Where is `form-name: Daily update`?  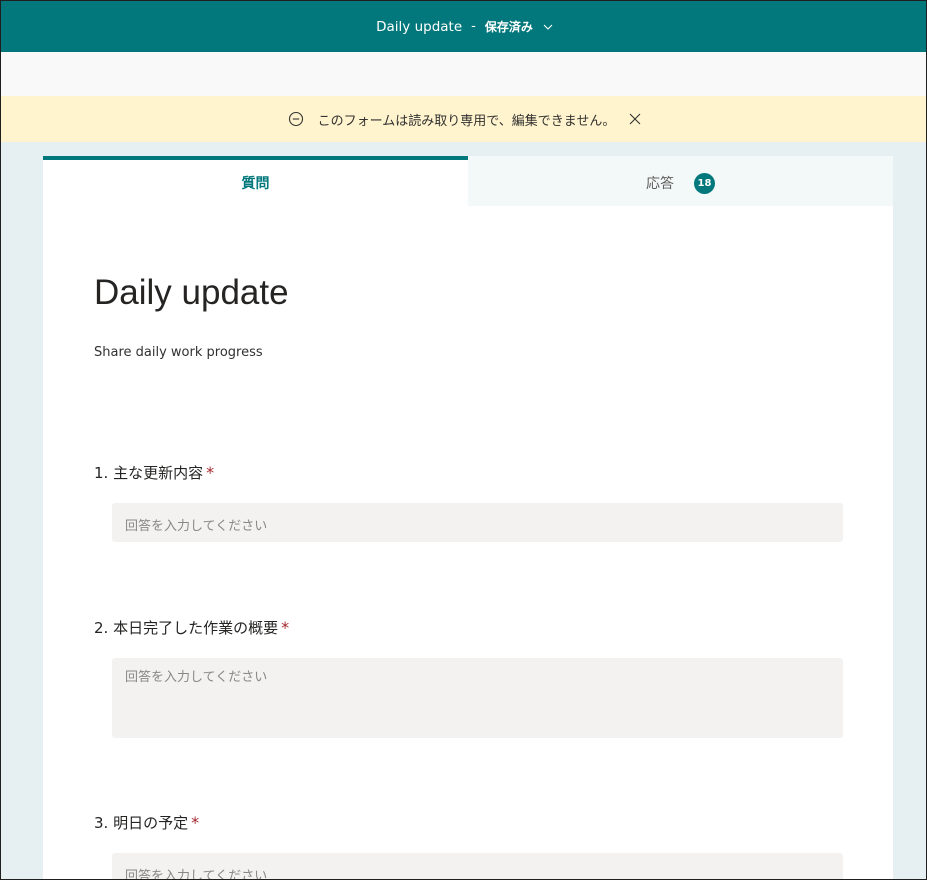
form-name: Daily update is located at coordinates (419, 27).